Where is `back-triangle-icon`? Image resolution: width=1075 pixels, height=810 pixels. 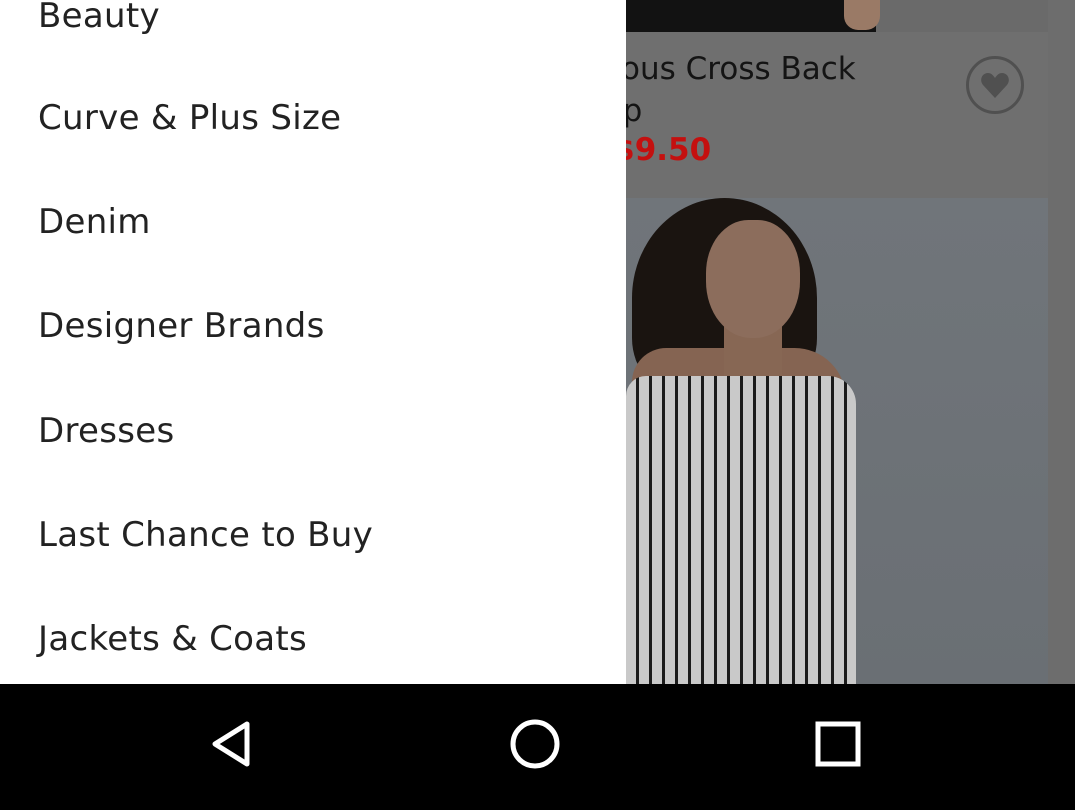
back-triangle-icon is located at coordinates (231, 744).